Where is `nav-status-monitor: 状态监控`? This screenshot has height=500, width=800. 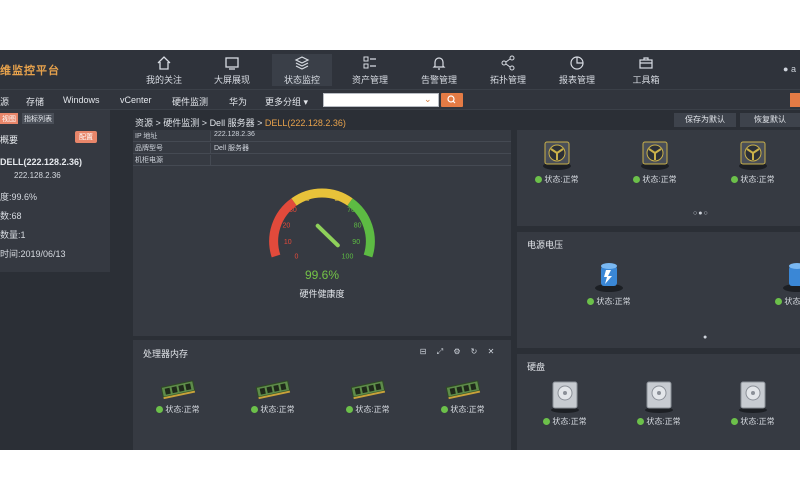
nav-status-monitor: 状态监控 is located at coordinates (302, 70).